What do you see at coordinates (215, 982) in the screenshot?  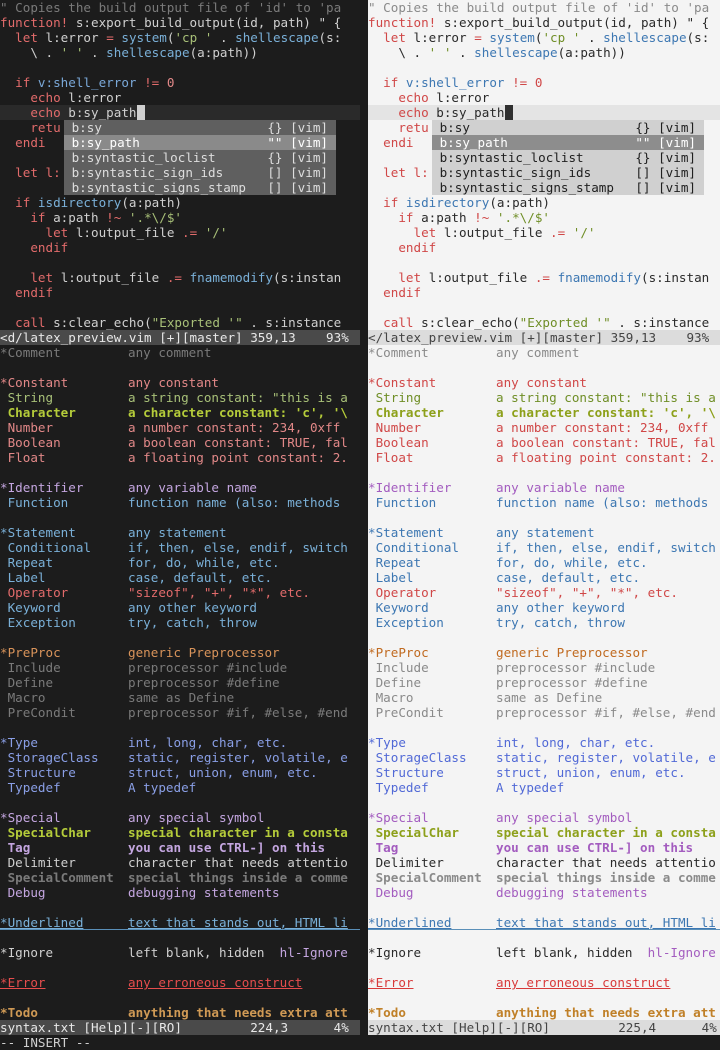 I see `highlight-group-description: any erroneous construct` at bounding box center [215, 982].